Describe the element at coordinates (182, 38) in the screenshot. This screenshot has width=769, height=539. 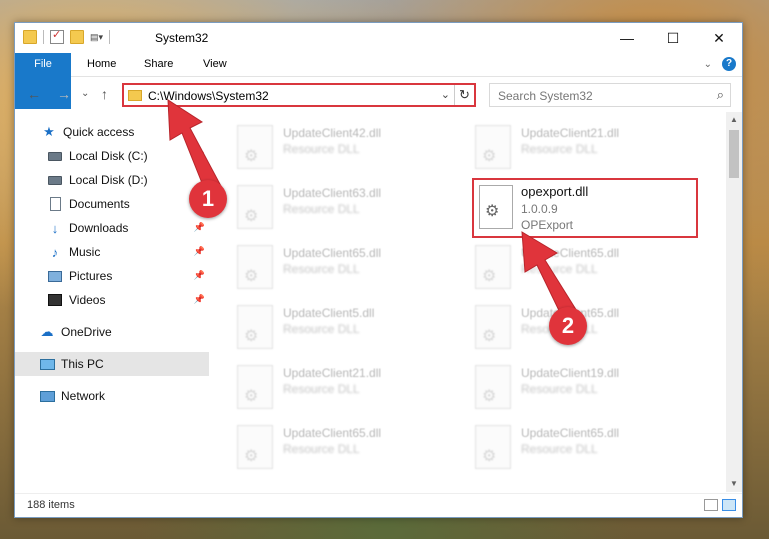
I see `window-title: System32` at that location.